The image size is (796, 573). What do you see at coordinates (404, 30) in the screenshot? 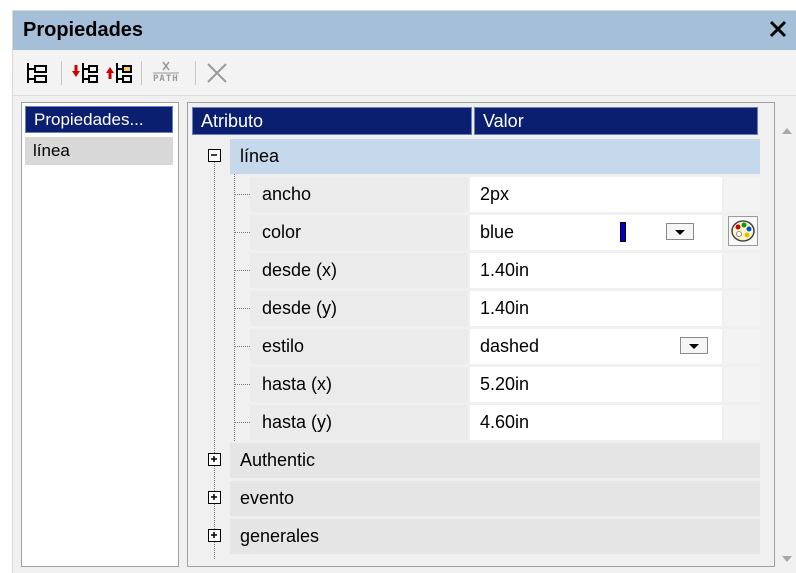
I see `panel-titlebar: Propiedades` at bounding box center [404, 30].